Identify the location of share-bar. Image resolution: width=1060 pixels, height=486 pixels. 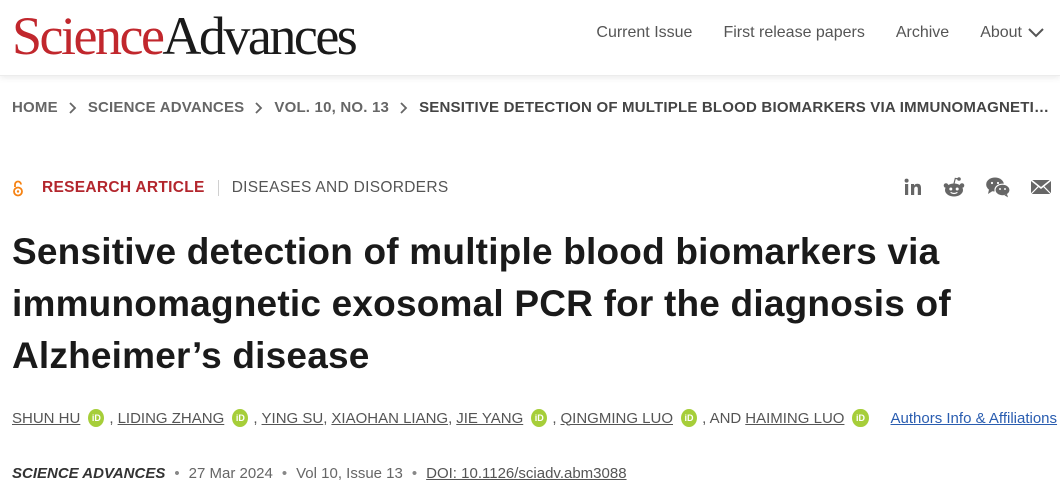
(977, 187).